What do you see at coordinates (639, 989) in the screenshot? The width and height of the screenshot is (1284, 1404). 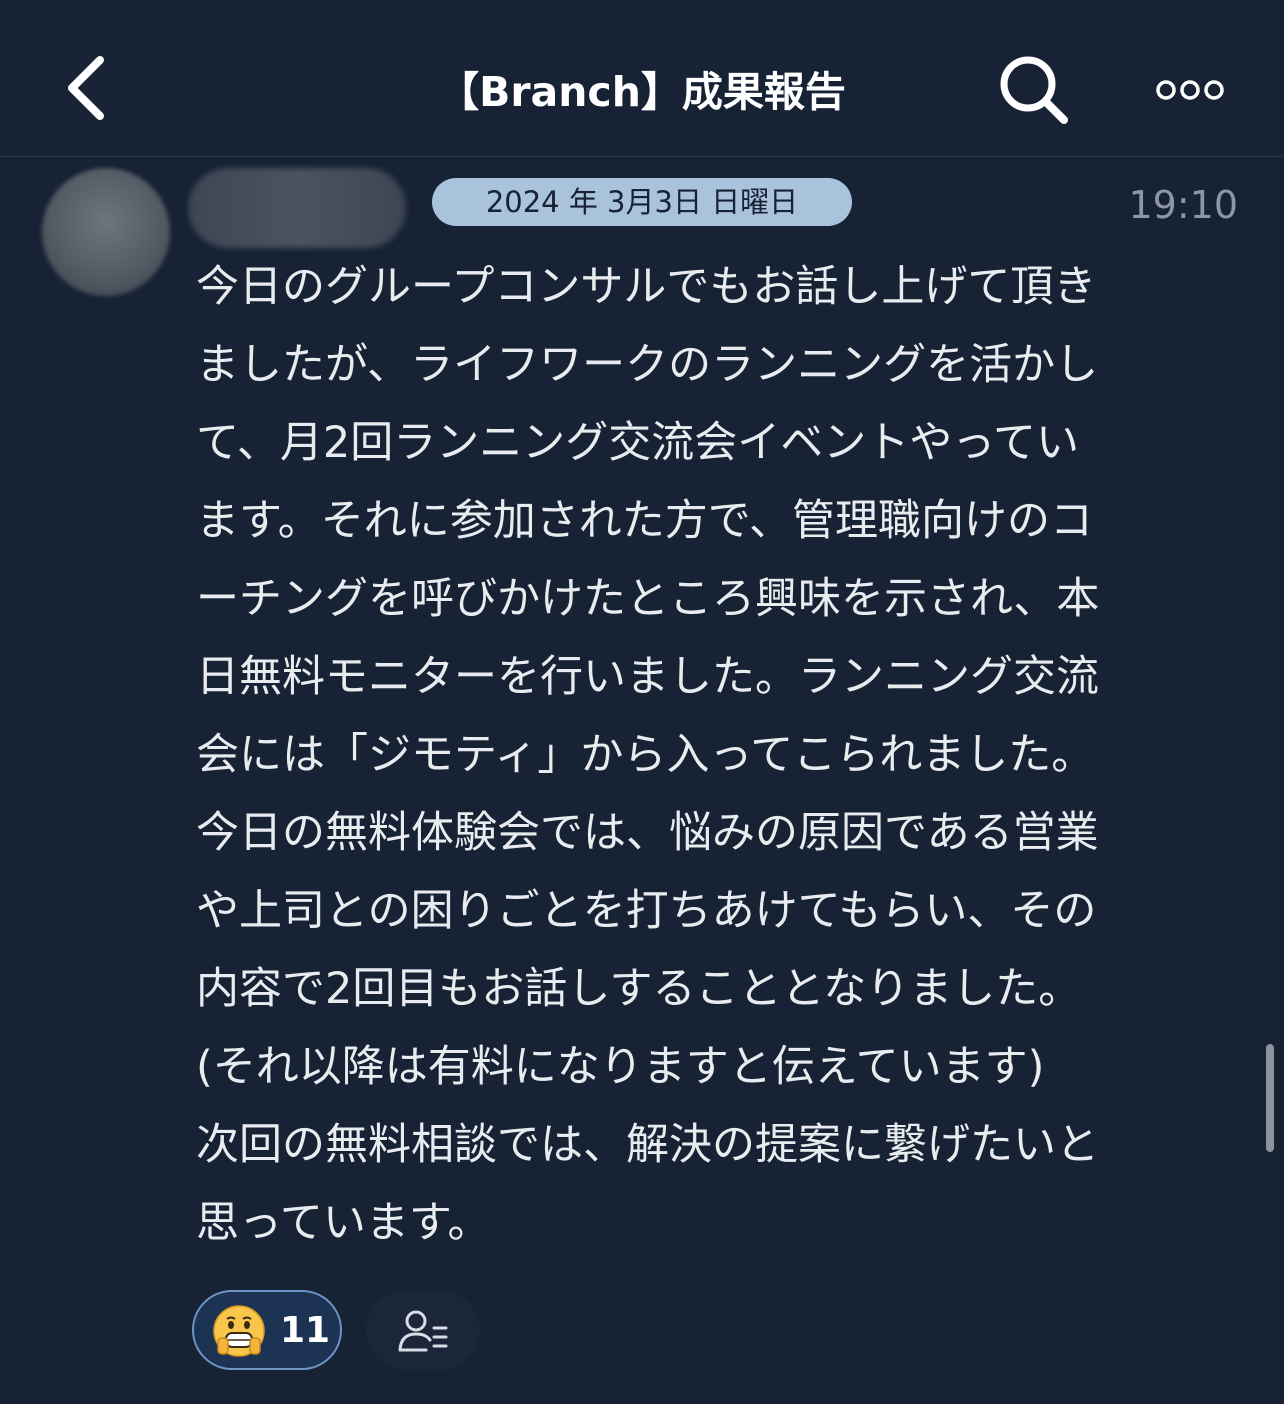 I see `message-line: 内容で2回目もお話しすることとなりました。` at bounding box center [639, 989].